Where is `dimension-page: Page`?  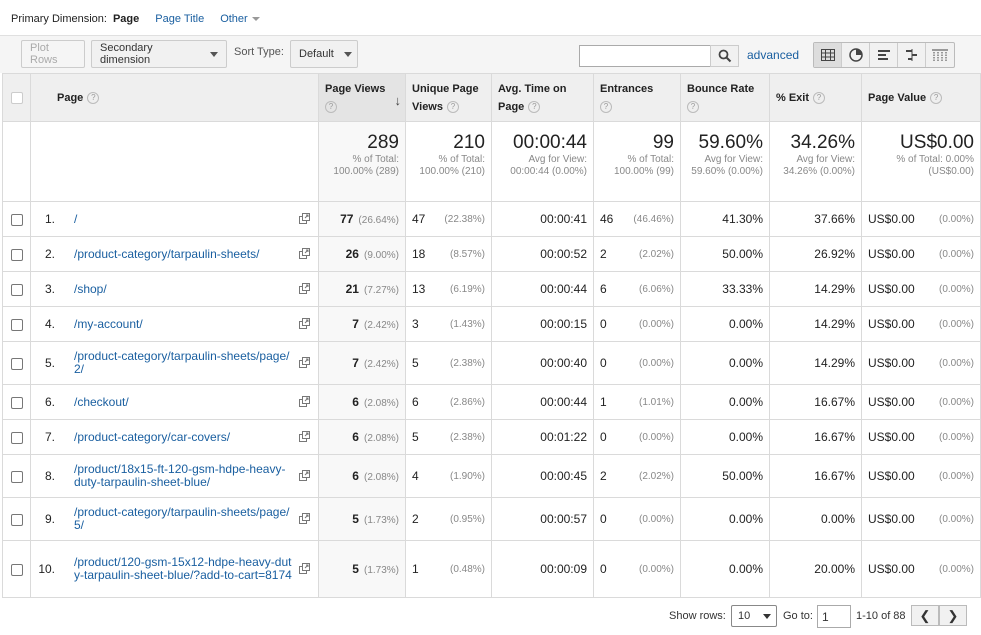
dimension-page: Page is located at coordinates (126, 19).